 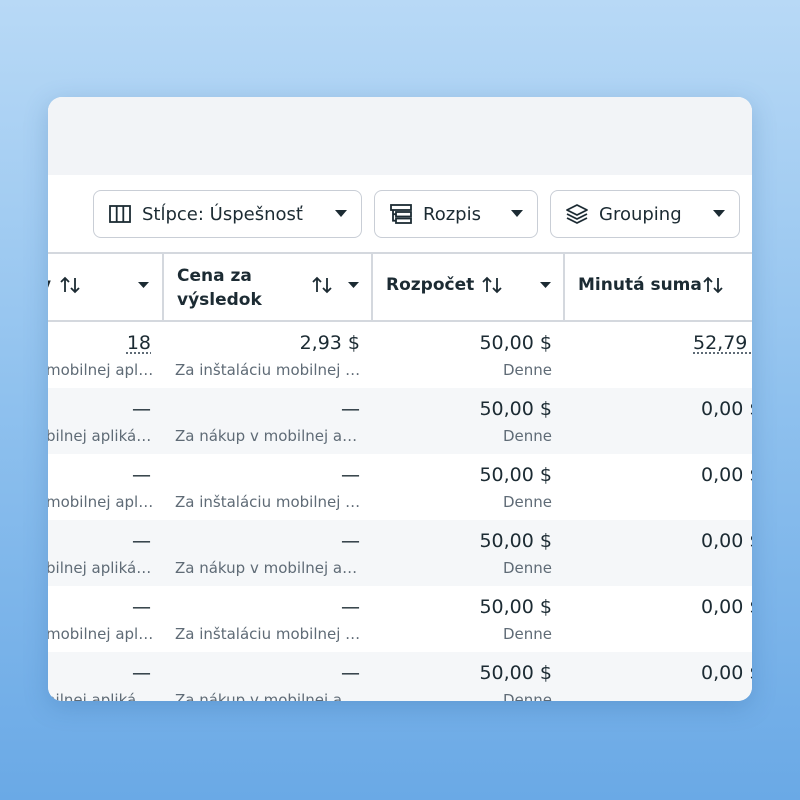 What do you see at coordinates (430, 285) in the screenshot?
I see `column-header-budget-label: Rozpočet` at bounding box center [430, 285].